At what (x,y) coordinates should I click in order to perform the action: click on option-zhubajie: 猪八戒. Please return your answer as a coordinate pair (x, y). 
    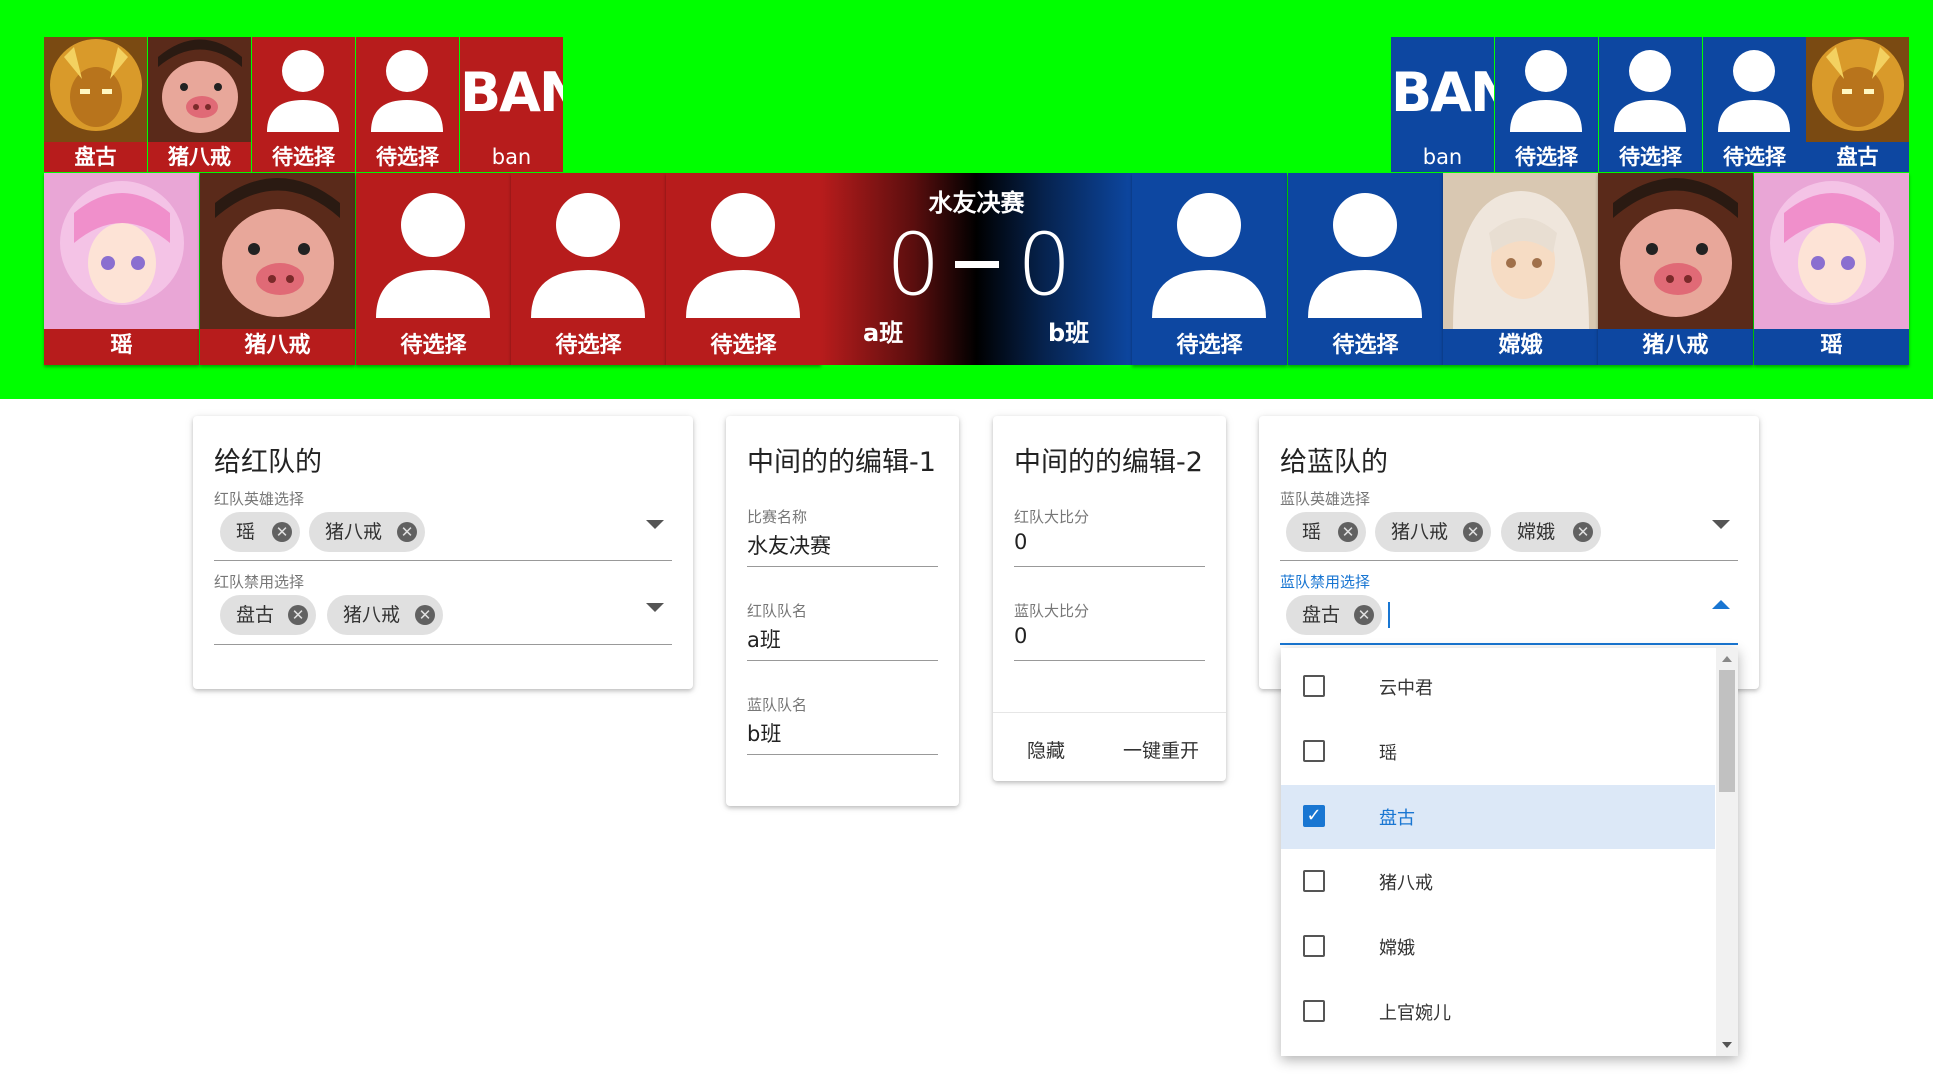
    Looking at the image, I should click on (1498, 882).